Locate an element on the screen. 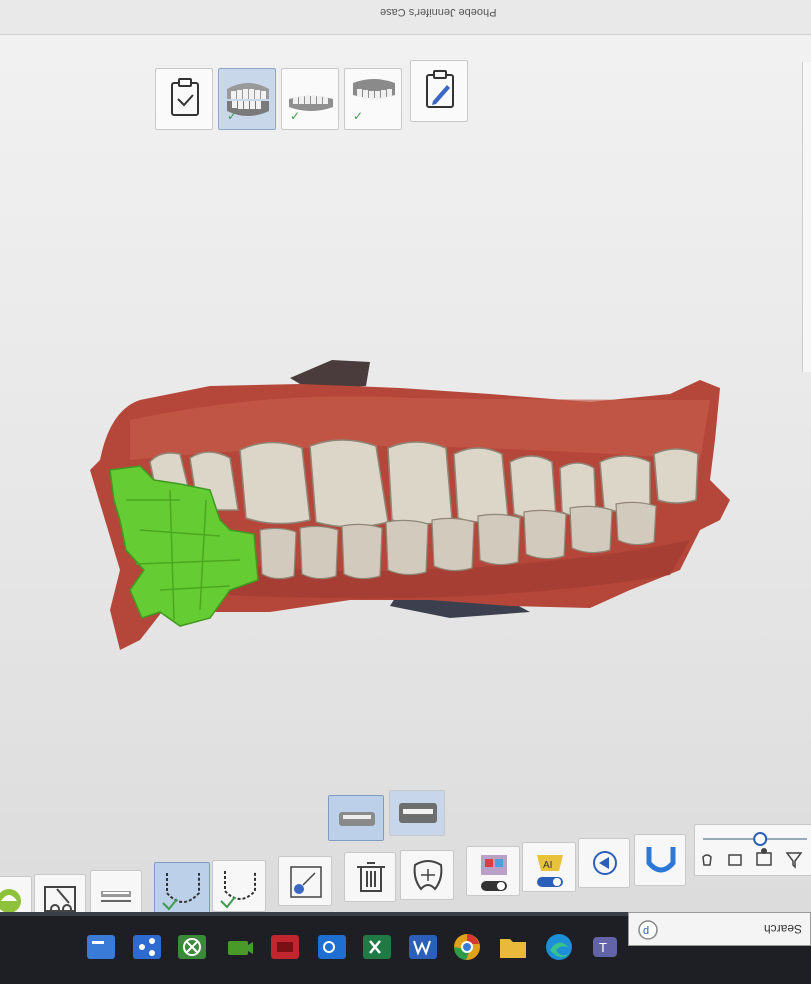  bite-icon is located at coordinates (116, 896).